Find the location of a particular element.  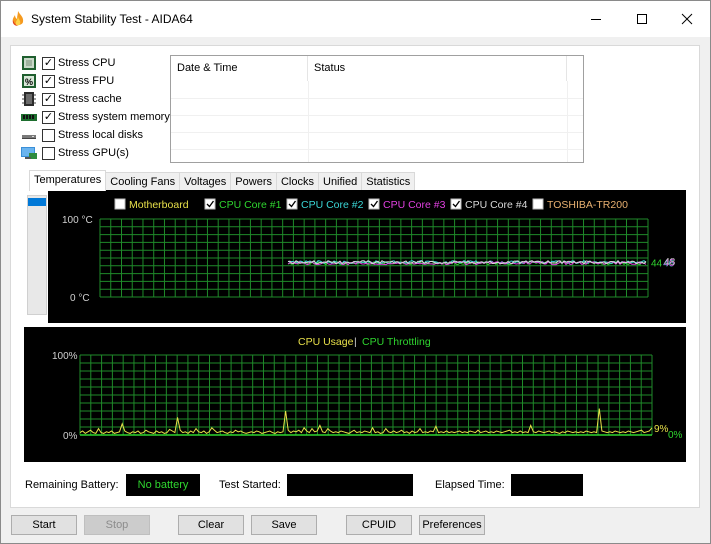

log-table: Date & Time Status is located at coordinates (377, 109).